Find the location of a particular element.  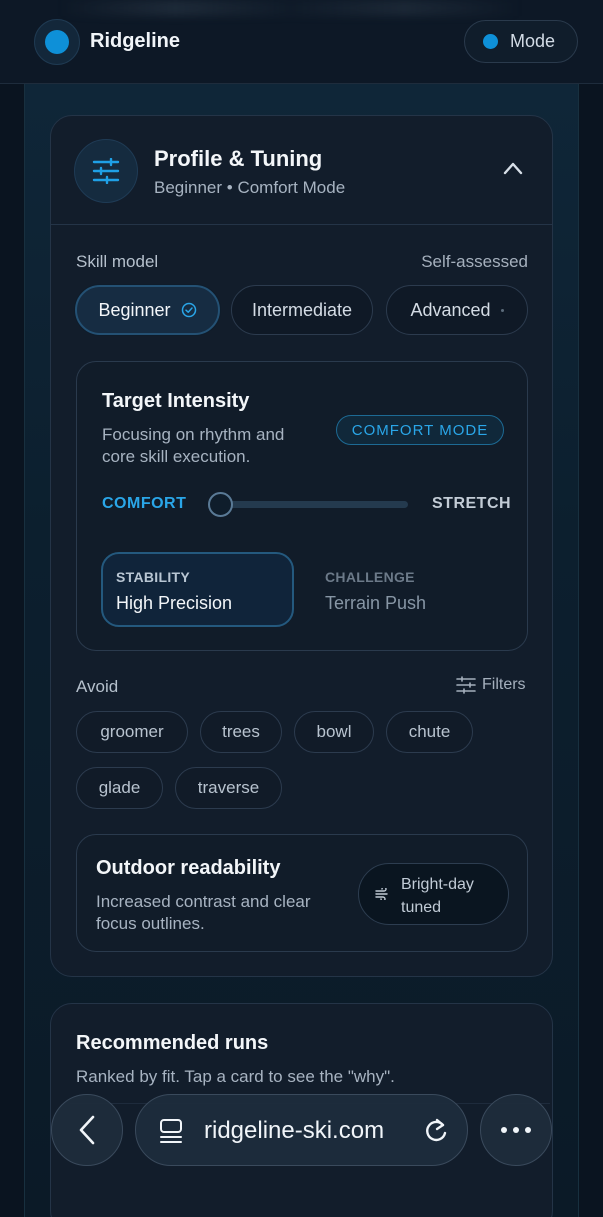

back-button is located at coordinates (87, 1130).